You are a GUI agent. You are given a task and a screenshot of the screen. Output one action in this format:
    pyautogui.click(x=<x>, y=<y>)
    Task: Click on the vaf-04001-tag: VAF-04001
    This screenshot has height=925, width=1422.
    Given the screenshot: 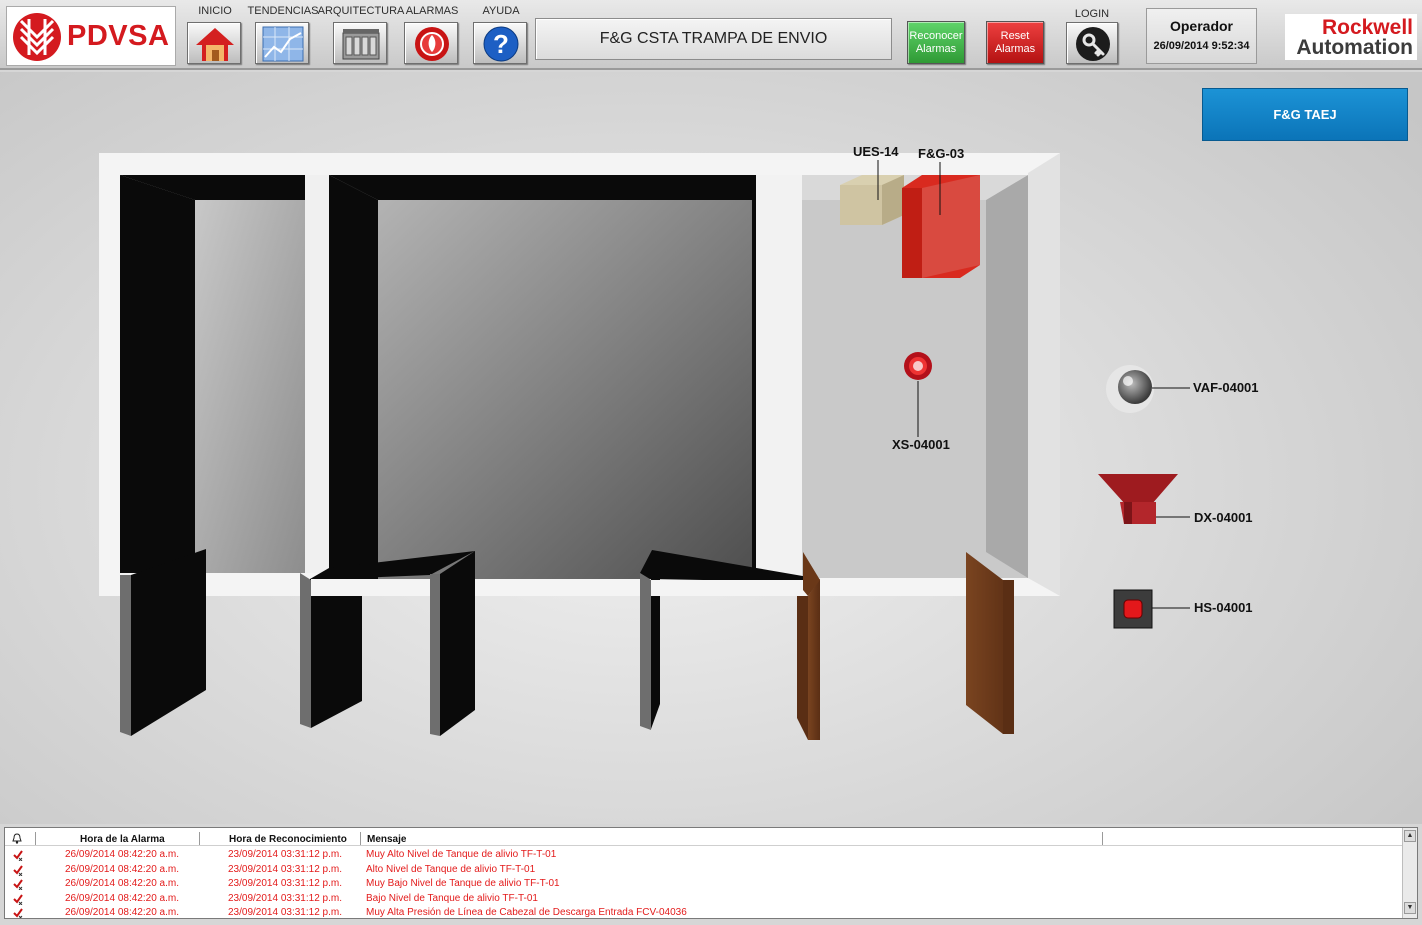 What is the action you would take?
    pyautogui.click(x=1226, y=387)
    